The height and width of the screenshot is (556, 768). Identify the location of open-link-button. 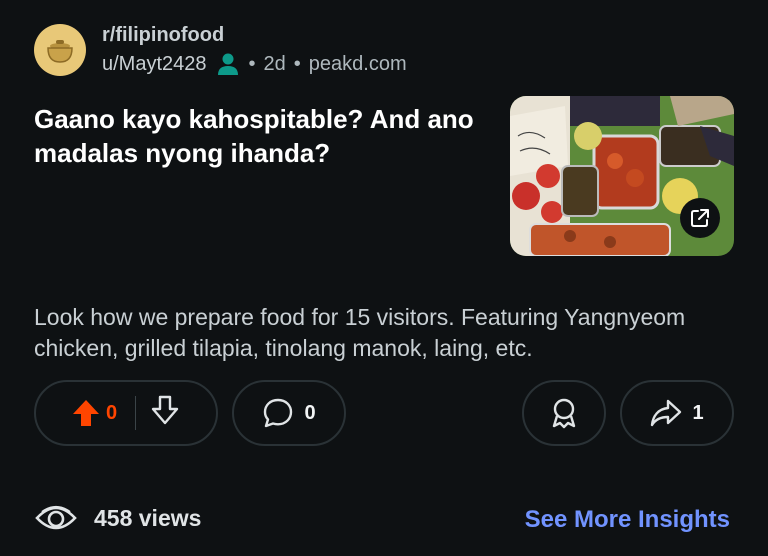
(700, 218).